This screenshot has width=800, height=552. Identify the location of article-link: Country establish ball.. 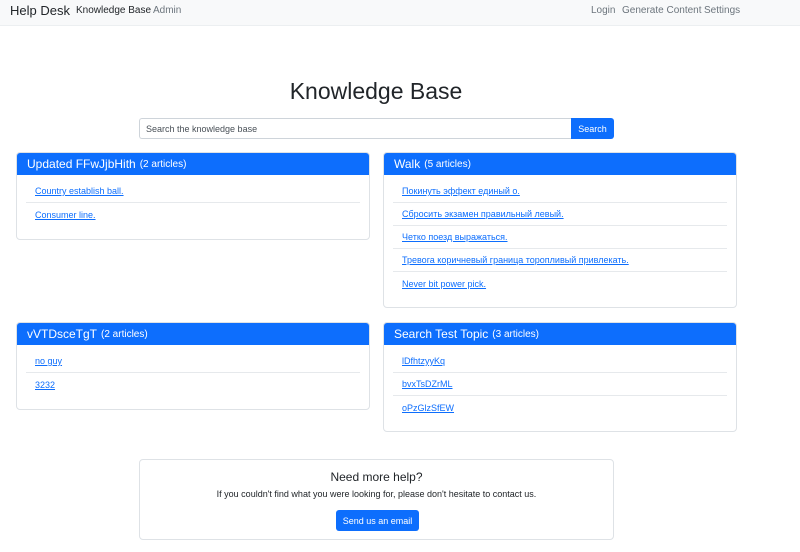
(79, 191).